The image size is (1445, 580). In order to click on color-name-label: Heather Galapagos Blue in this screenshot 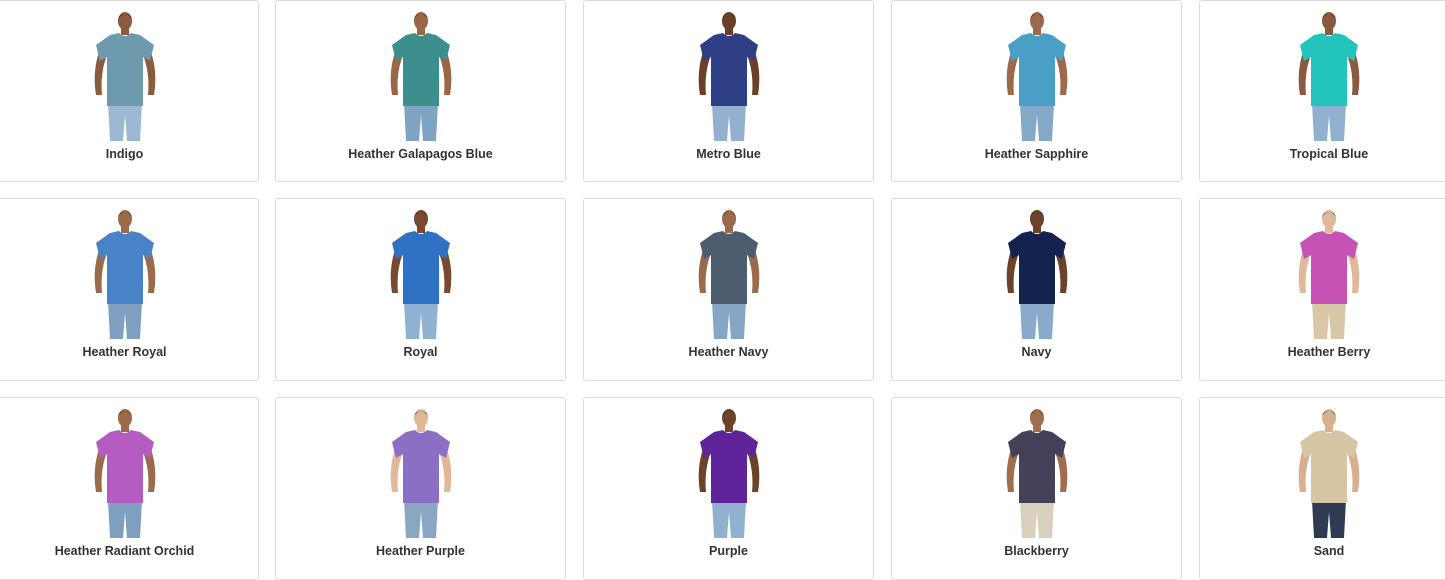, I will do `click(420, 154)`.